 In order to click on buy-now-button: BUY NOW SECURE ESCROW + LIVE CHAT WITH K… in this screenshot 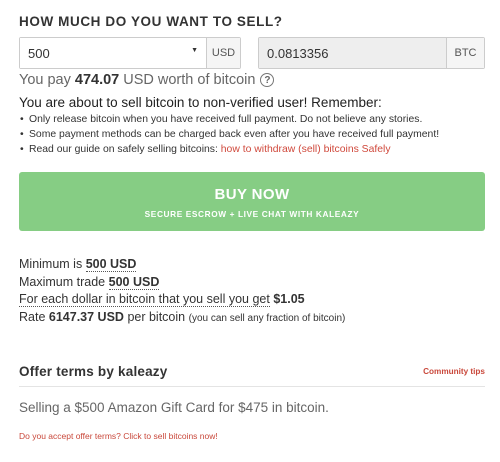, I will do `click(252, 201)`.